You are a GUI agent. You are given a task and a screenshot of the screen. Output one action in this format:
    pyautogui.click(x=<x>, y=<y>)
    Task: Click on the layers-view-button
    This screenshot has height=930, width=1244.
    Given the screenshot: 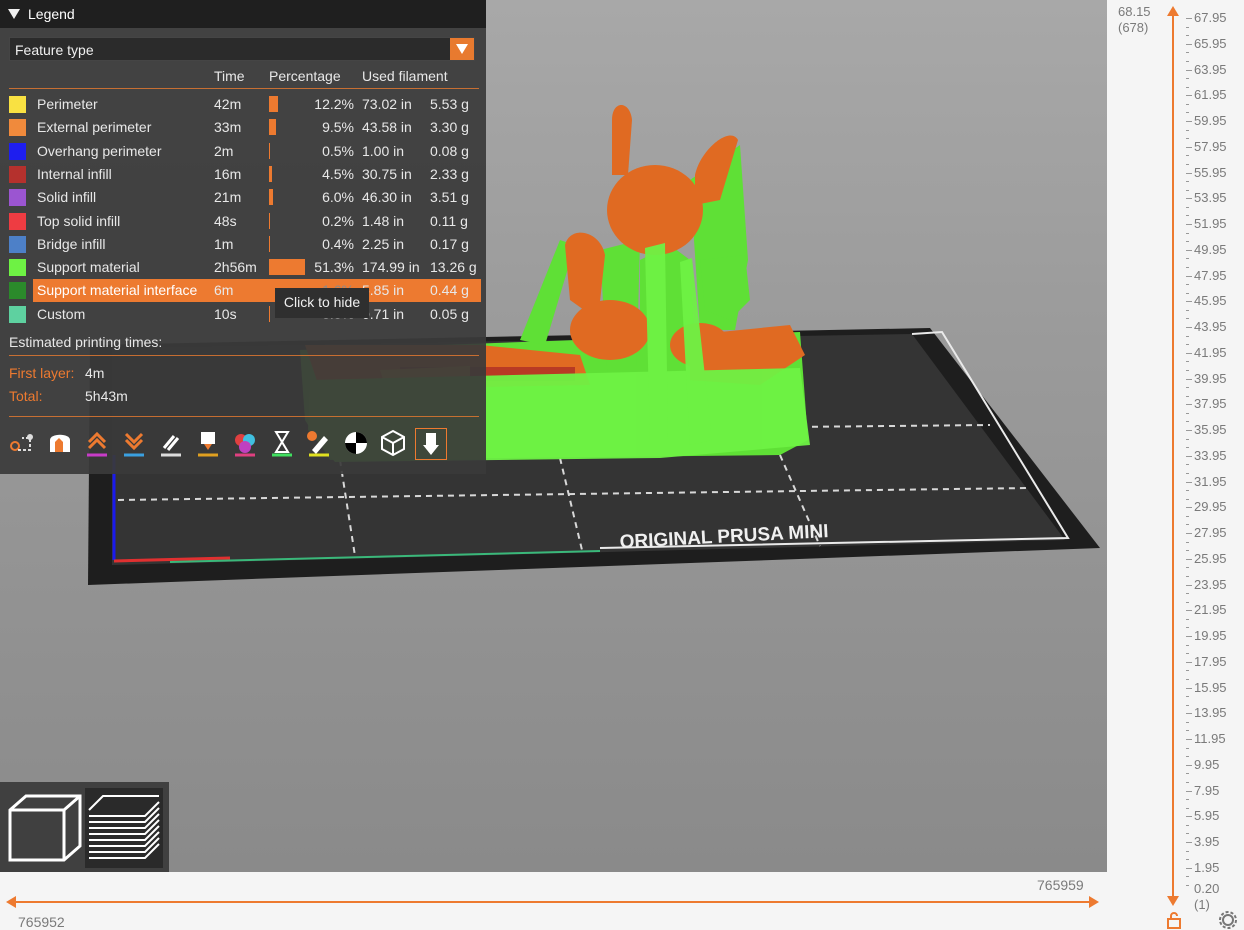 What is the action you would take?
    pyautogui.click(x=124, y=828)
    